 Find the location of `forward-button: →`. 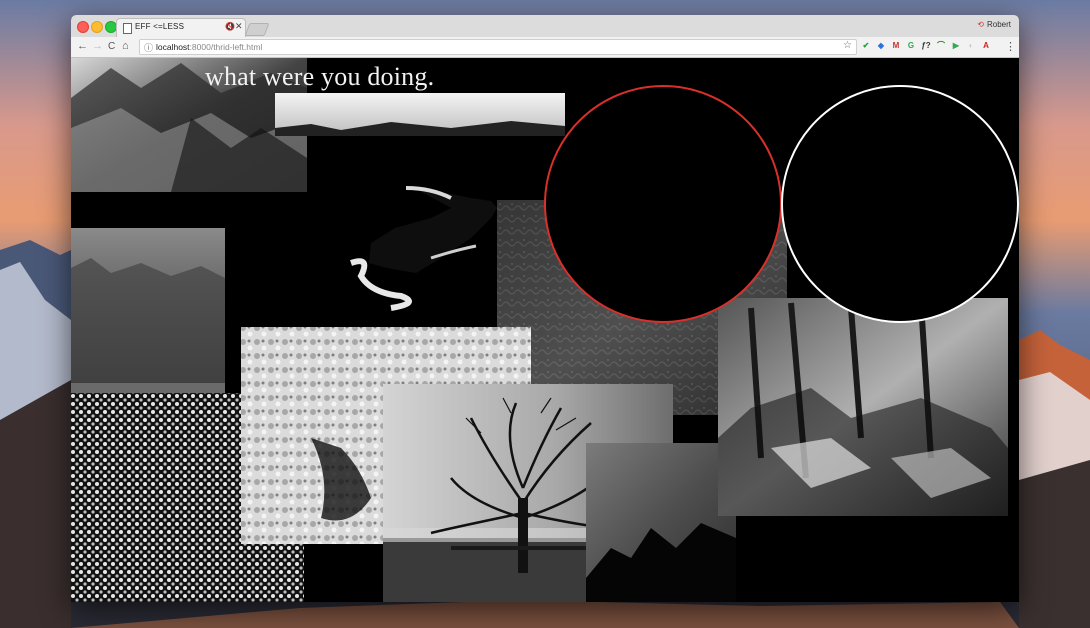

forward-button: → is located at coordinates (97, 46).